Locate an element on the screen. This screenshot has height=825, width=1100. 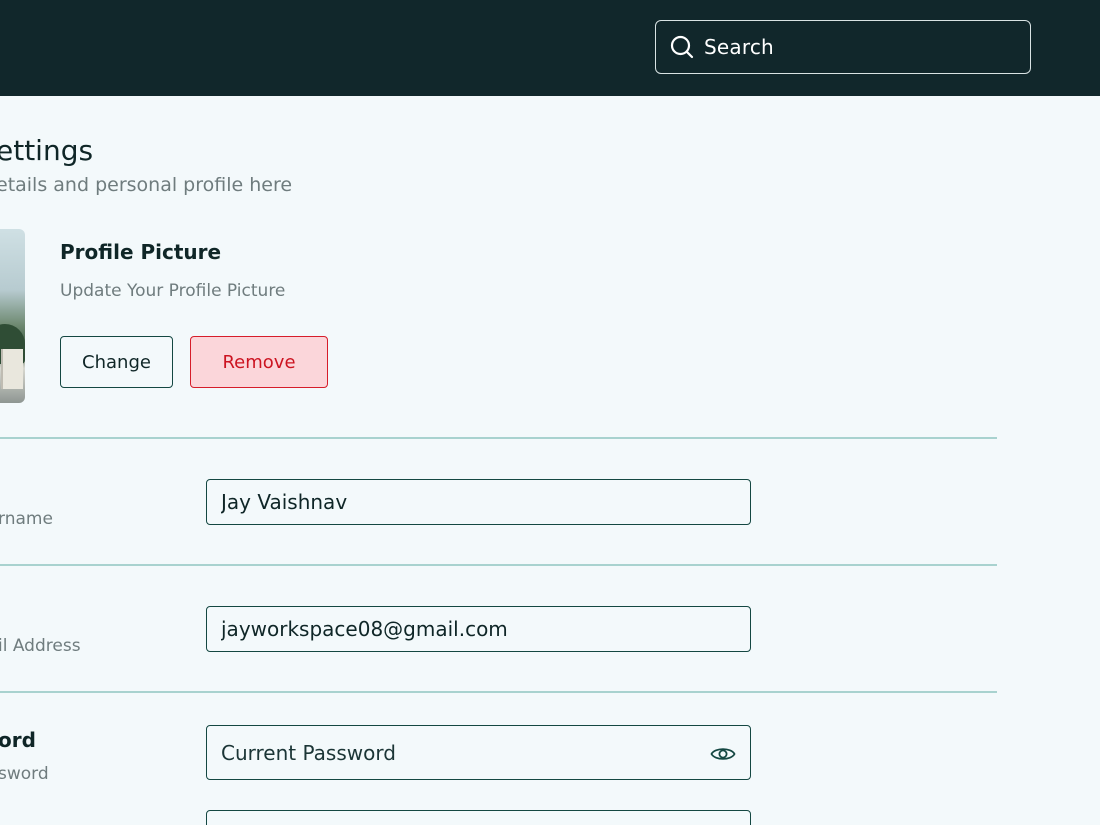
search-icon is located at coordinates (682, 47).